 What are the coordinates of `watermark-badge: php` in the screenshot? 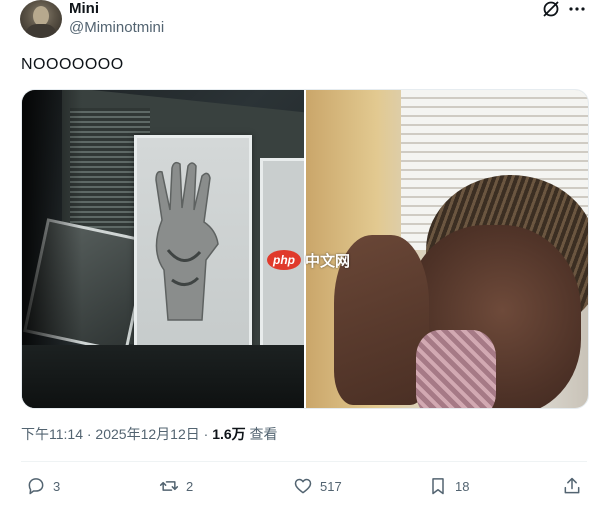 It's located at (284, 260).